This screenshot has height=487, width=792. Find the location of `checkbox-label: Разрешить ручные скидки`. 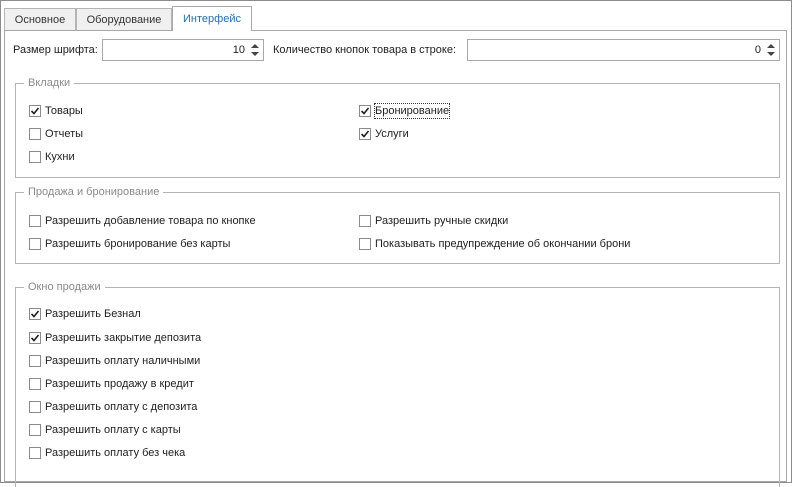

checkbox-label: Разрешить ручные скидки is located at coordinates (442, 221).